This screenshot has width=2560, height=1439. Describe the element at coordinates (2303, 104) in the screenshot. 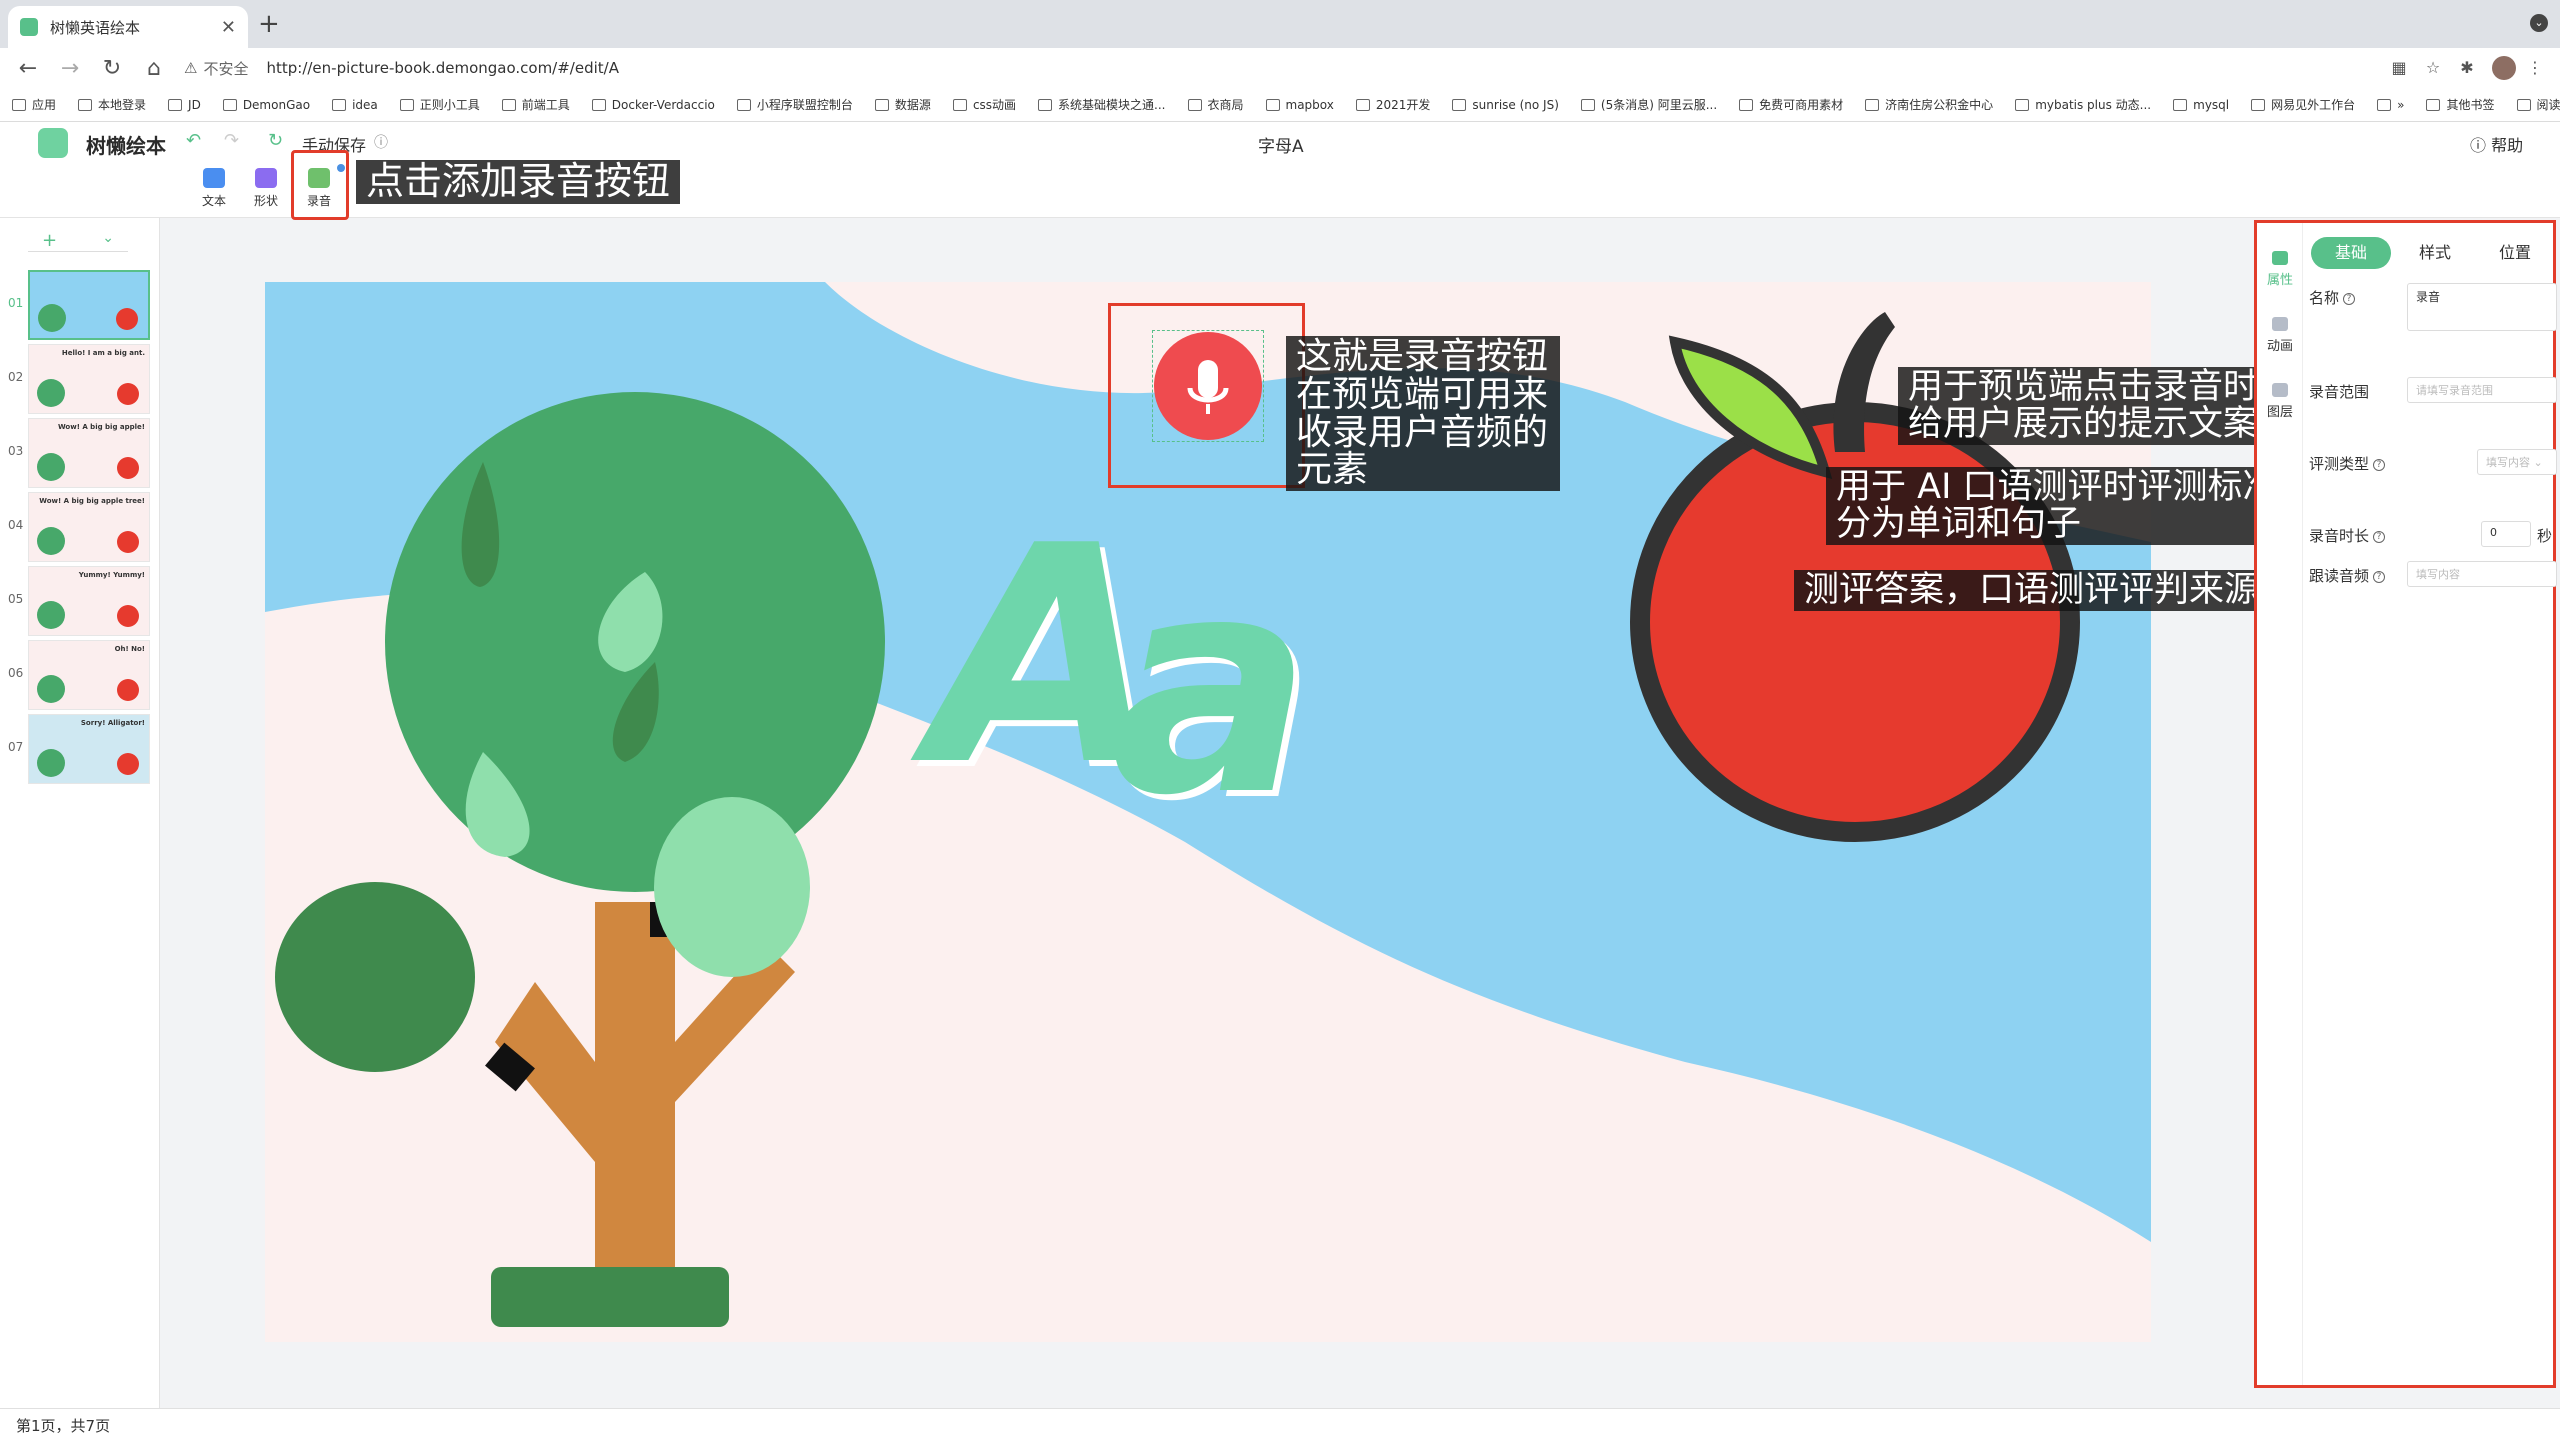

I see `bookmark-item: 网易见外工作台` at that location.